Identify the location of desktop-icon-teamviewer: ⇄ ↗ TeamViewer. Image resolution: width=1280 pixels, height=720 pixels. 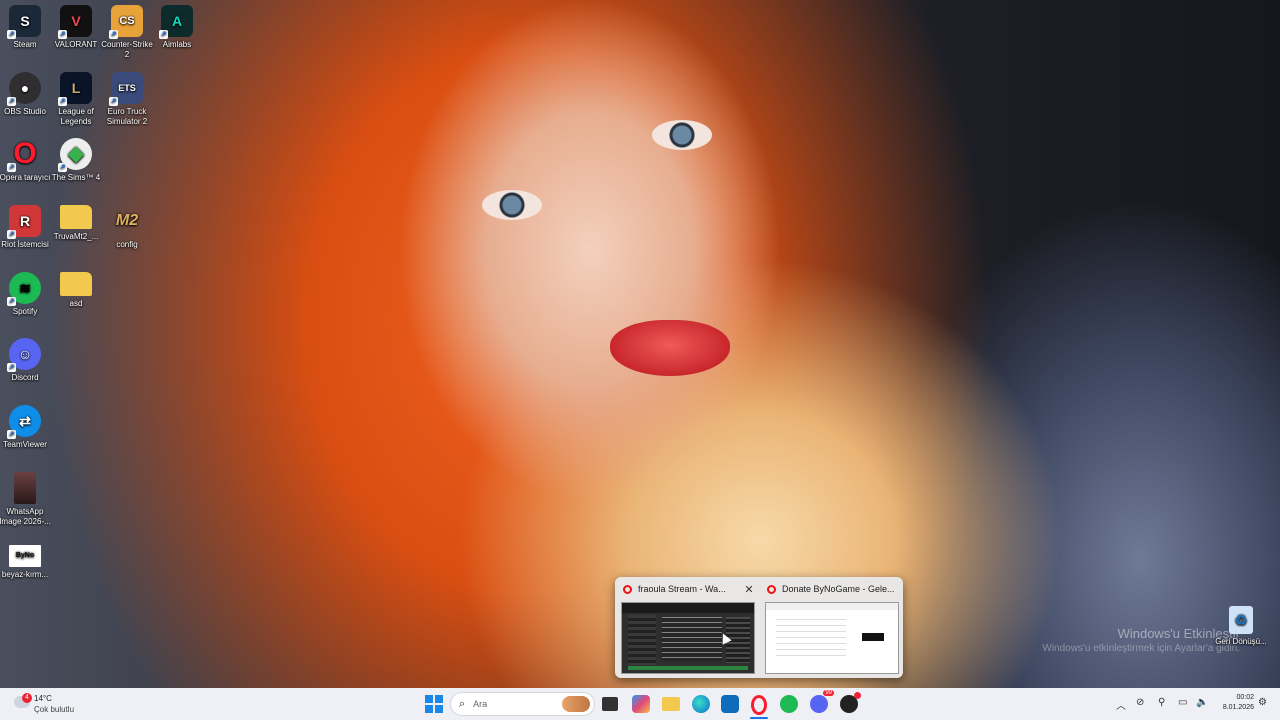
(26, 427).